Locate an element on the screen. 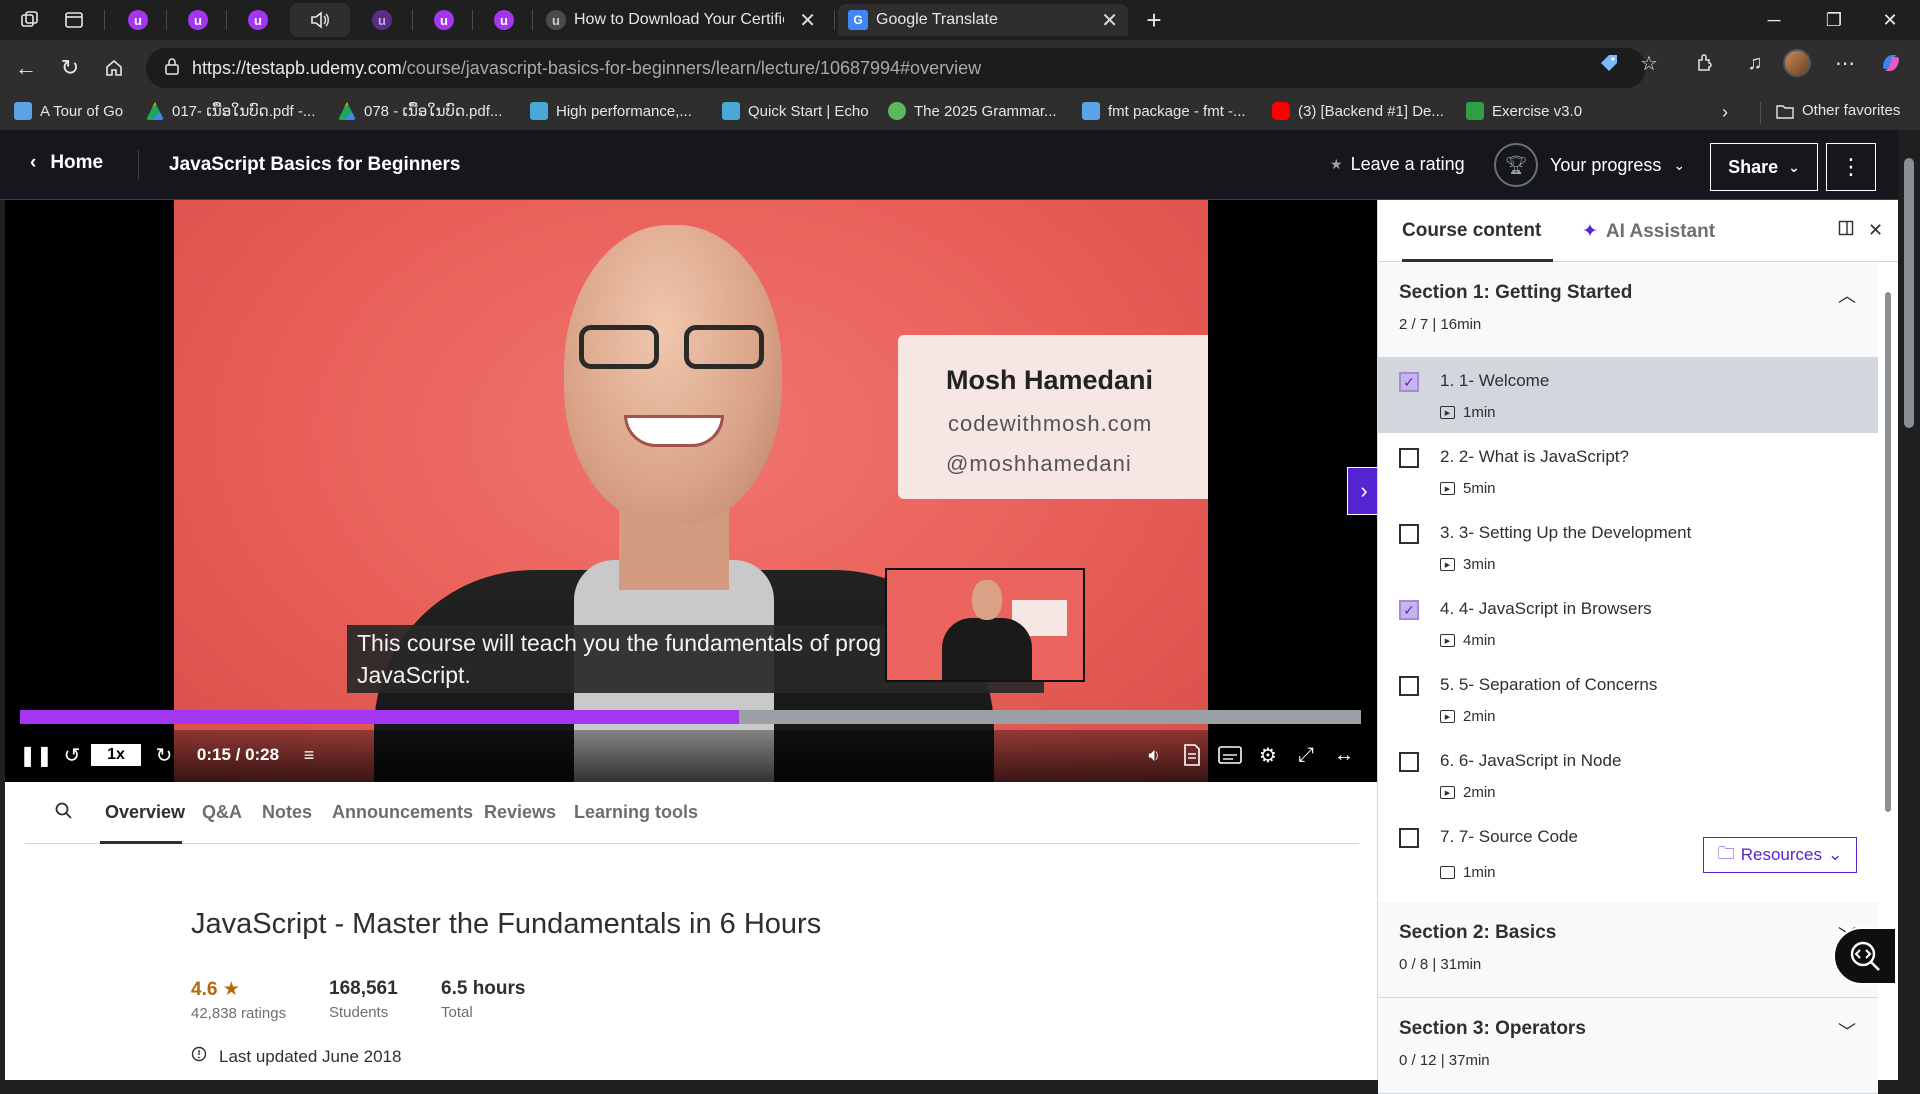 The height and width of the screenshot is (1094, 1920). minimize-icon: ─ is located at coordinates (1774, 20).